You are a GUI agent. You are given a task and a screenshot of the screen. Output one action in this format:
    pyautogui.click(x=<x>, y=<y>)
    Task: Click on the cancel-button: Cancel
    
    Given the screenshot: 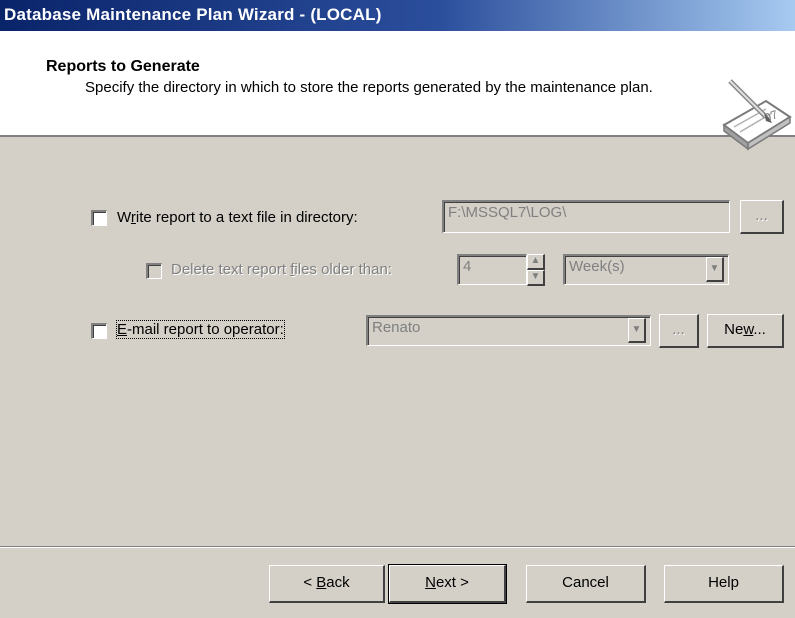 What is the action you would take?
    pyautogui.click(x=586, y=584)
    